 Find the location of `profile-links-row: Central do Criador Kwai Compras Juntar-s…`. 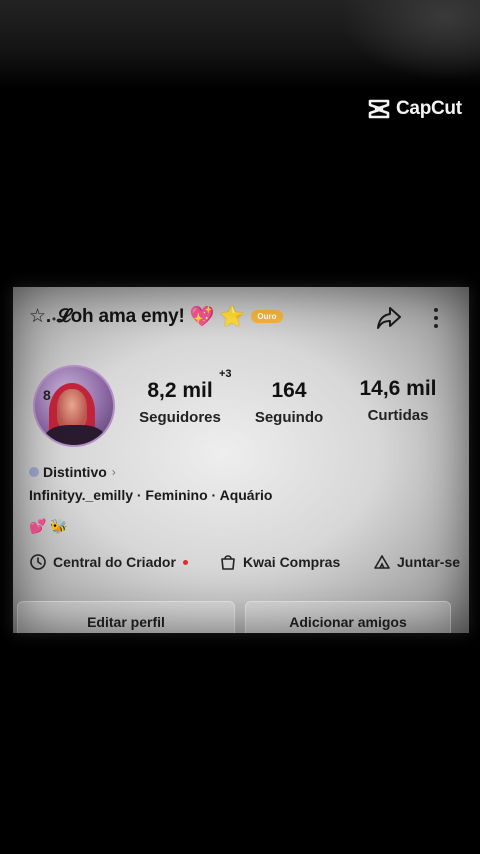

profile-links-row: Central do Criador Kwai Compras Juntar-s… is located at coordinates (249, 564).